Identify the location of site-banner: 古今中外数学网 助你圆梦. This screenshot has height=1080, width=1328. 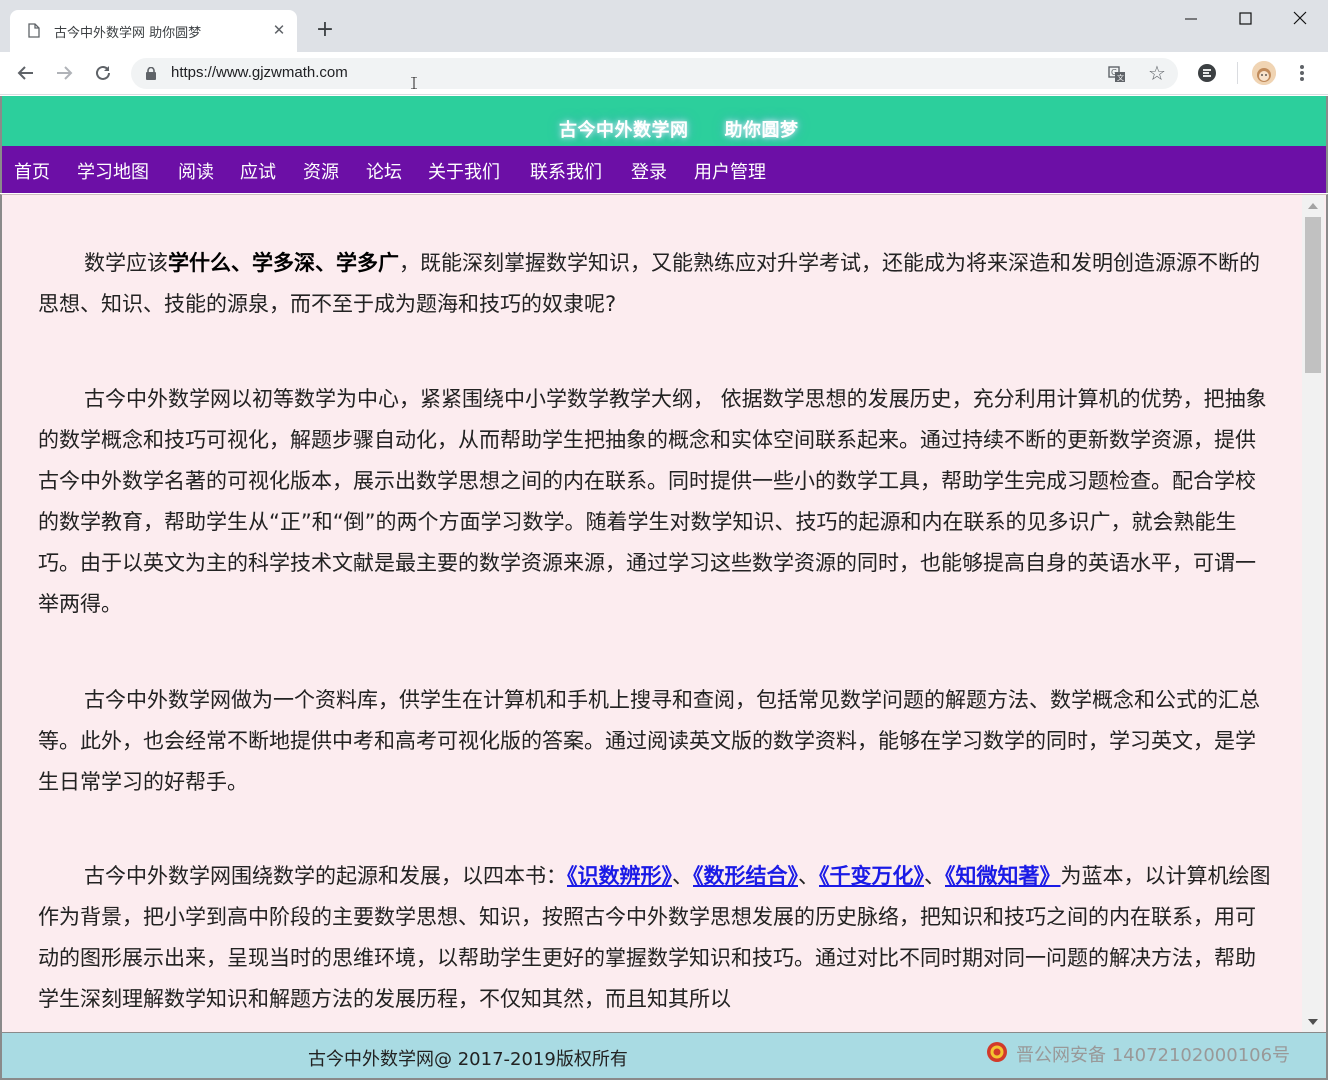
(664, 121).